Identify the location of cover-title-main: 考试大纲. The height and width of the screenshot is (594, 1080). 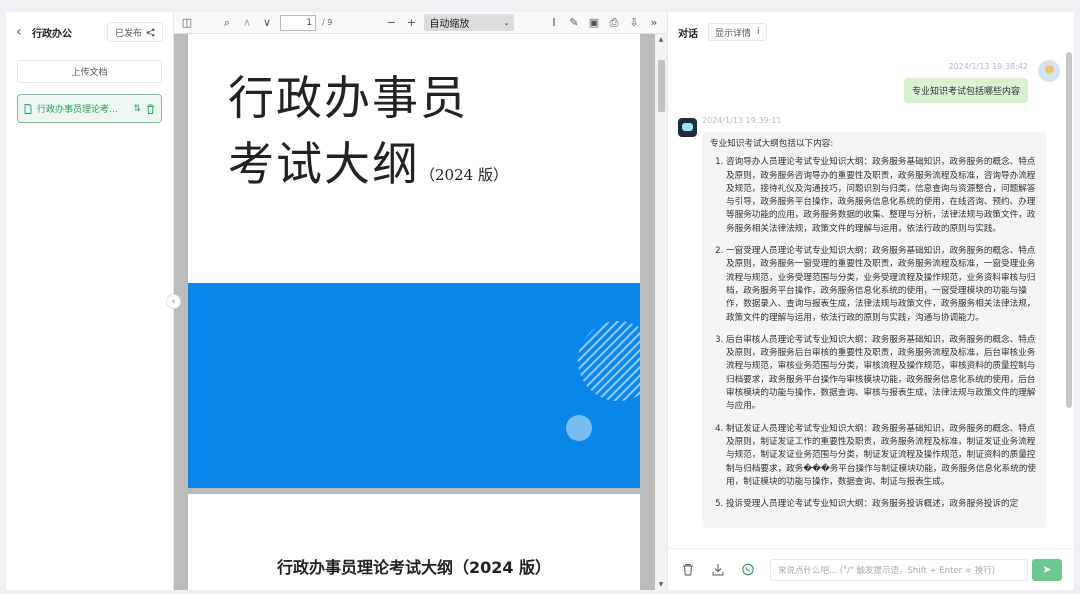
(324, 164).